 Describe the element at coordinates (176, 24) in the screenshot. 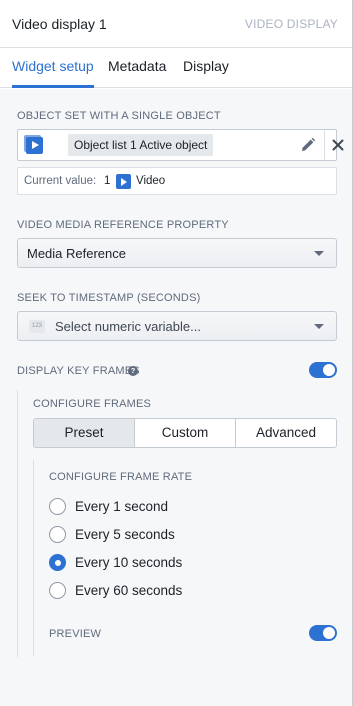

I see `panel-header: Video display 1 VIDEO DISPLAY` at that location.